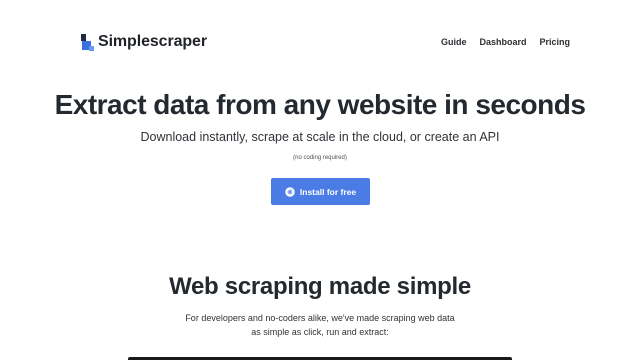  What do you see at coordinates (502, 42) in the screenshot?
I see `nav-link-dashboard: Dashboard` at bounding box center [502, 42].